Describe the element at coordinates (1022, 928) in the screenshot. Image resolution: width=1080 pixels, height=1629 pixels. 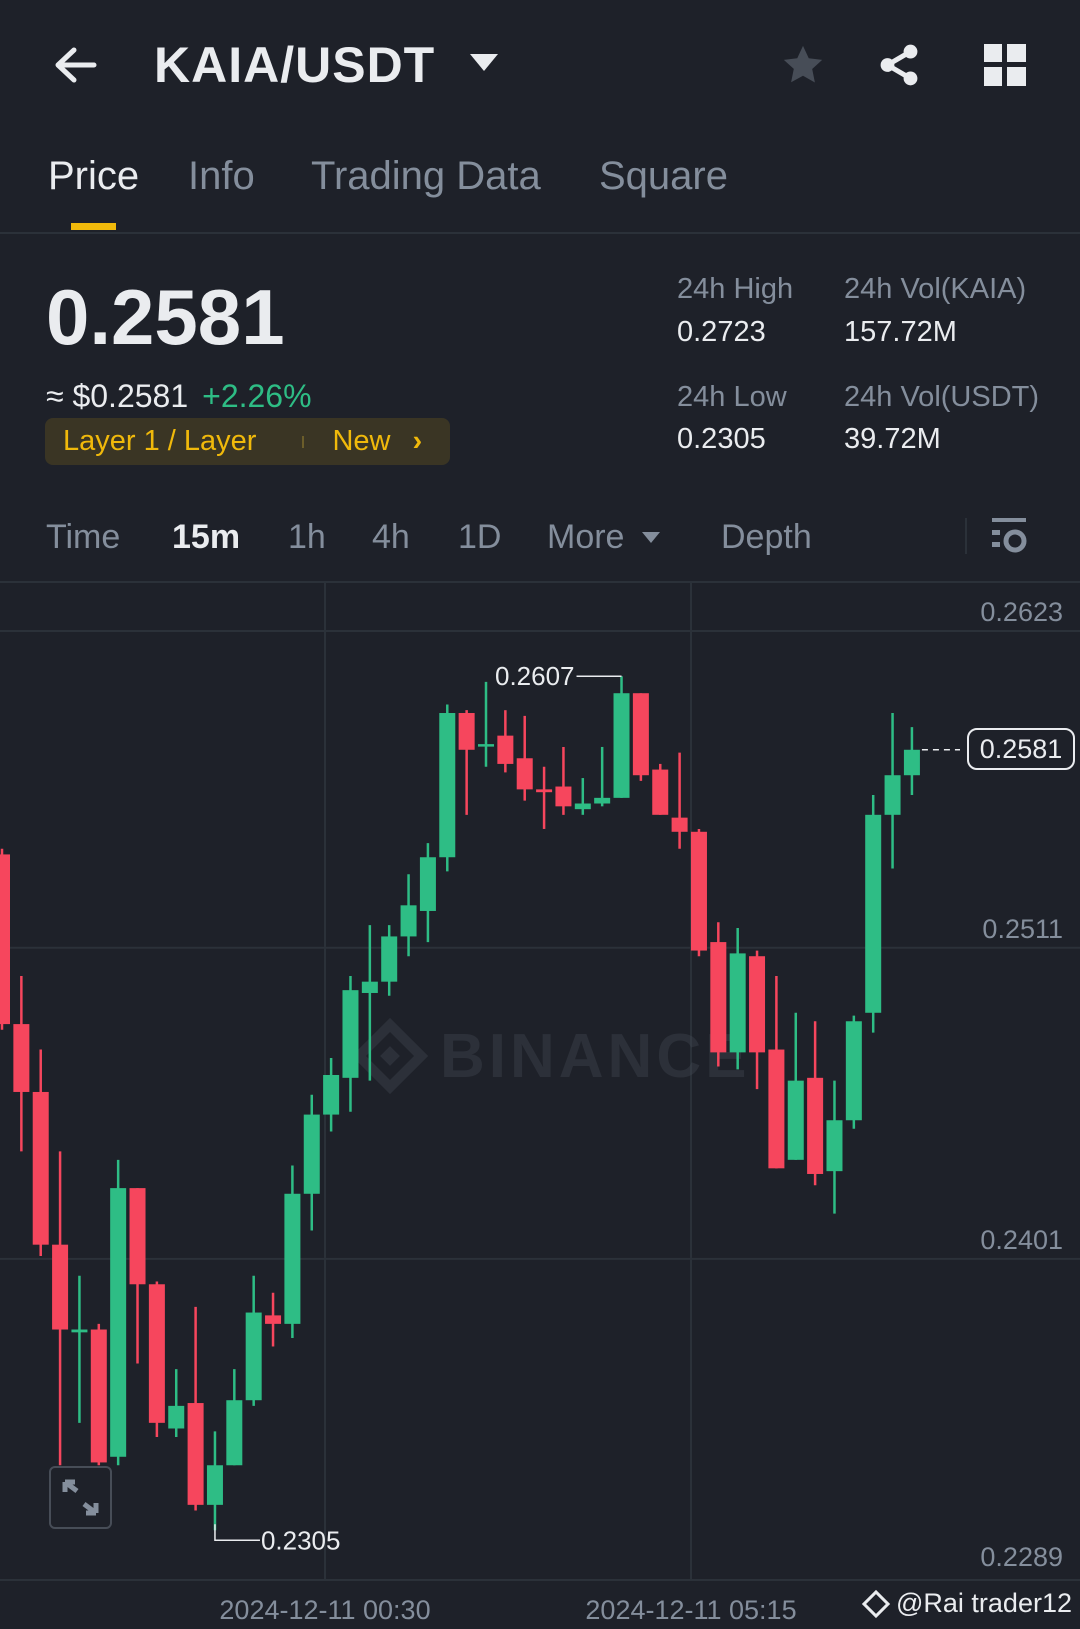
I see `y-tick-label: 0.2511` at that location.